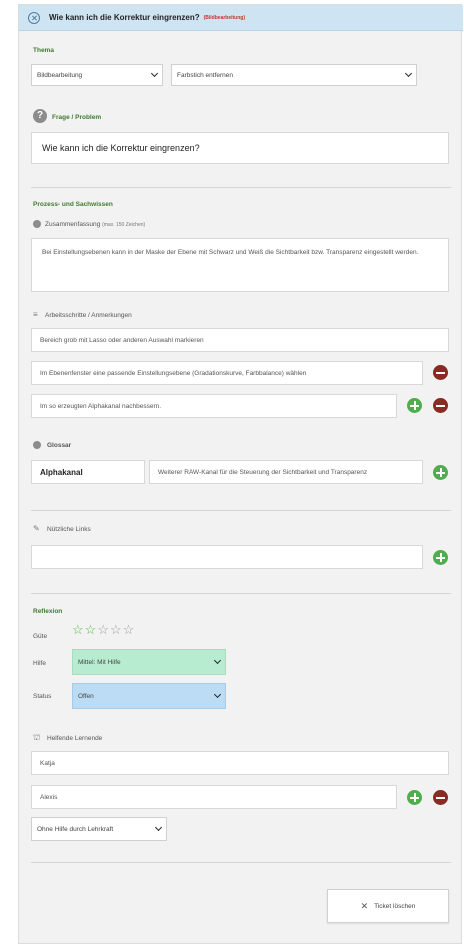  What do you see at coordinates (97, 75) in the screenshot?
I see `category-select: Bildbearbeitung` at bounding box center [97, 75].